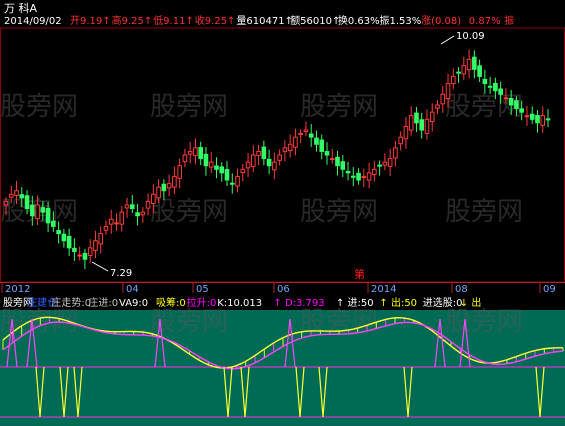 Image resolution: width=565 pixels, height=426 pixels. I want to click on watermark-11: 股旁网, so click(484, 322).